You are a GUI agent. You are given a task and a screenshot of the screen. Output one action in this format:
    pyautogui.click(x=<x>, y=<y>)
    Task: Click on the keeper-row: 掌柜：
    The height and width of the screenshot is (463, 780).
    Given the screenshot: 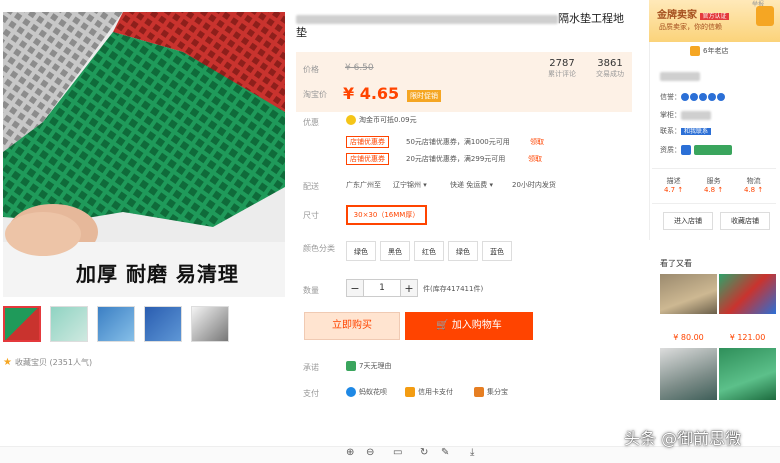 What is the action you would take?
    pyautogui.click(x=685, y=115)
    